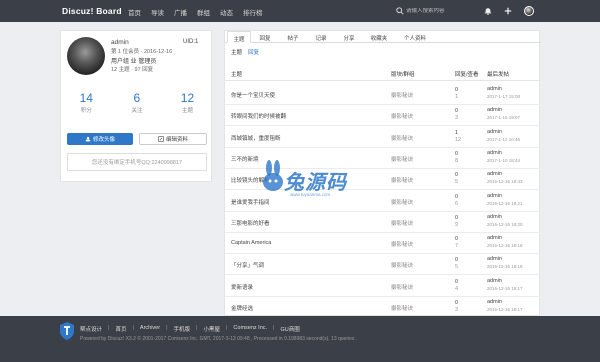 The height and width of the screenshot is (362, 600). I want to click on table-header: 主题 版块/群组 回复/查看 最后发帖, so click(383, 74).